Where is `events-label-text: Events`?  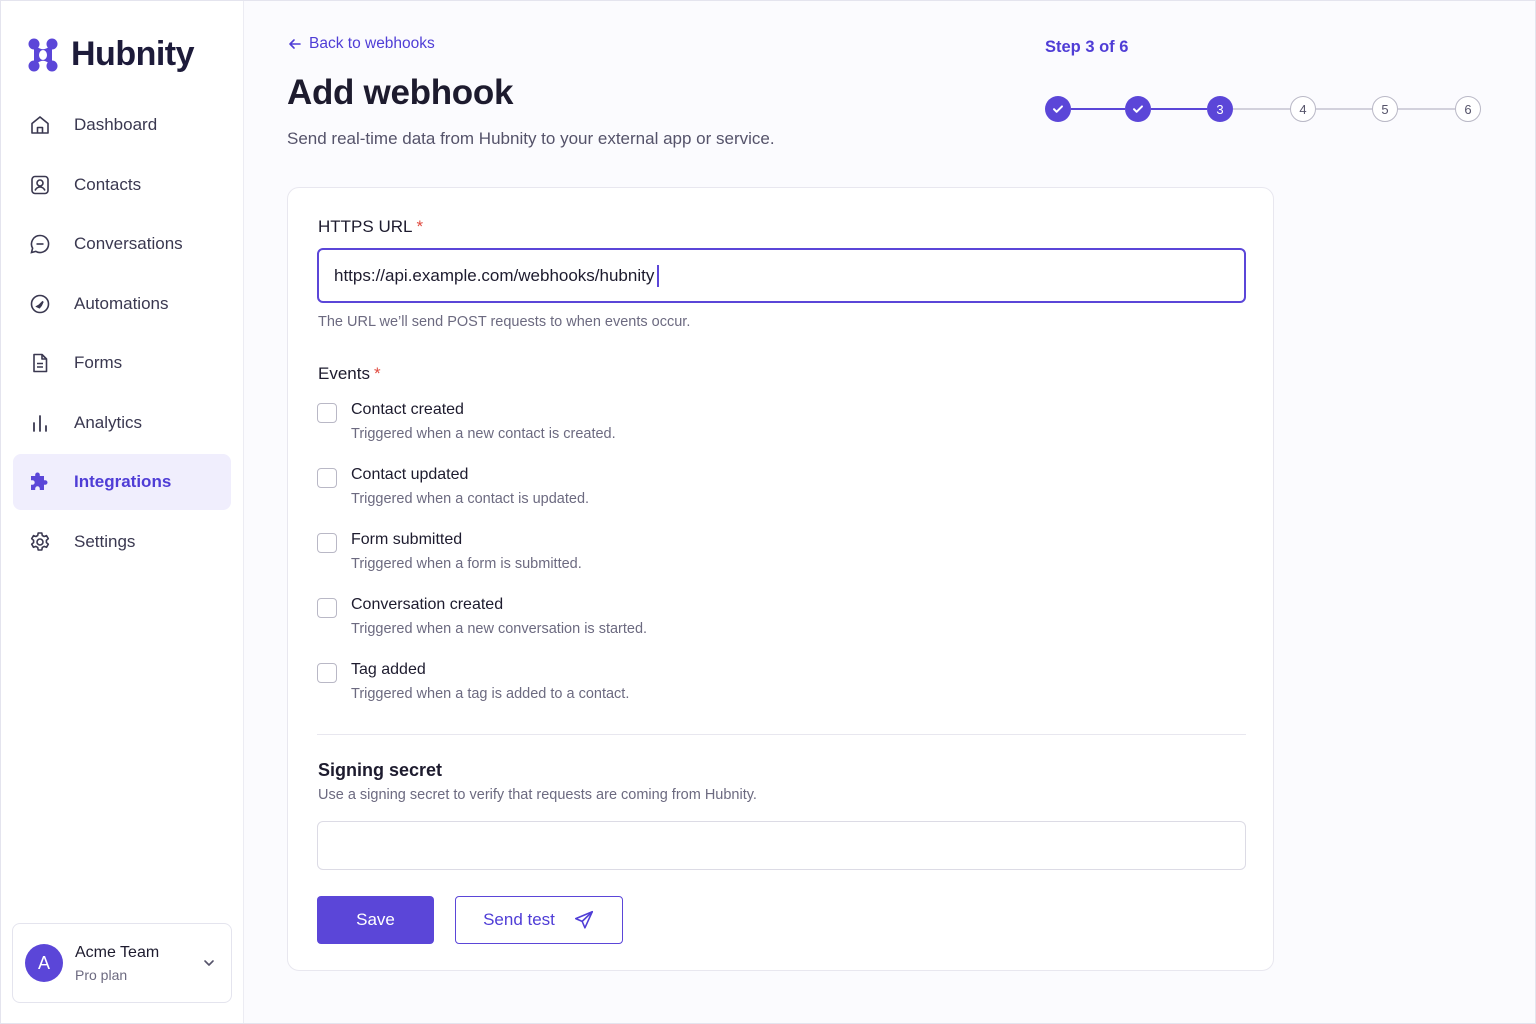
events-label-text: Events is located at coordinates (344, 373).